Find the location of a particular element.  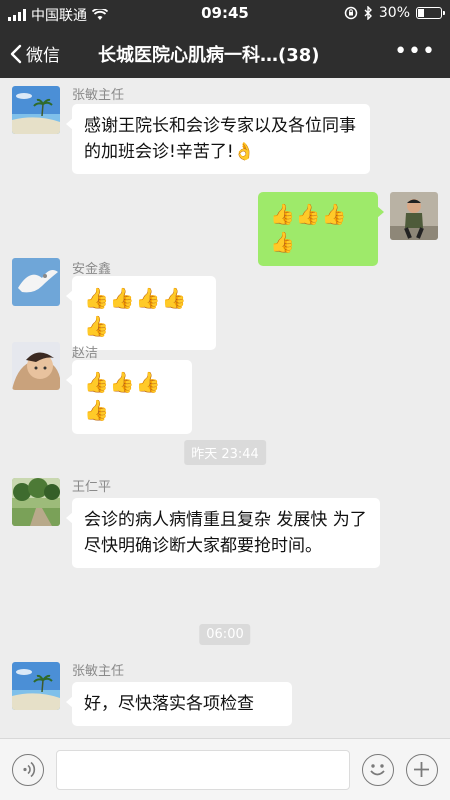

chat-header: 微信 长城医院心肌病一科…(38) ••• is located at coordinates (225, 53).